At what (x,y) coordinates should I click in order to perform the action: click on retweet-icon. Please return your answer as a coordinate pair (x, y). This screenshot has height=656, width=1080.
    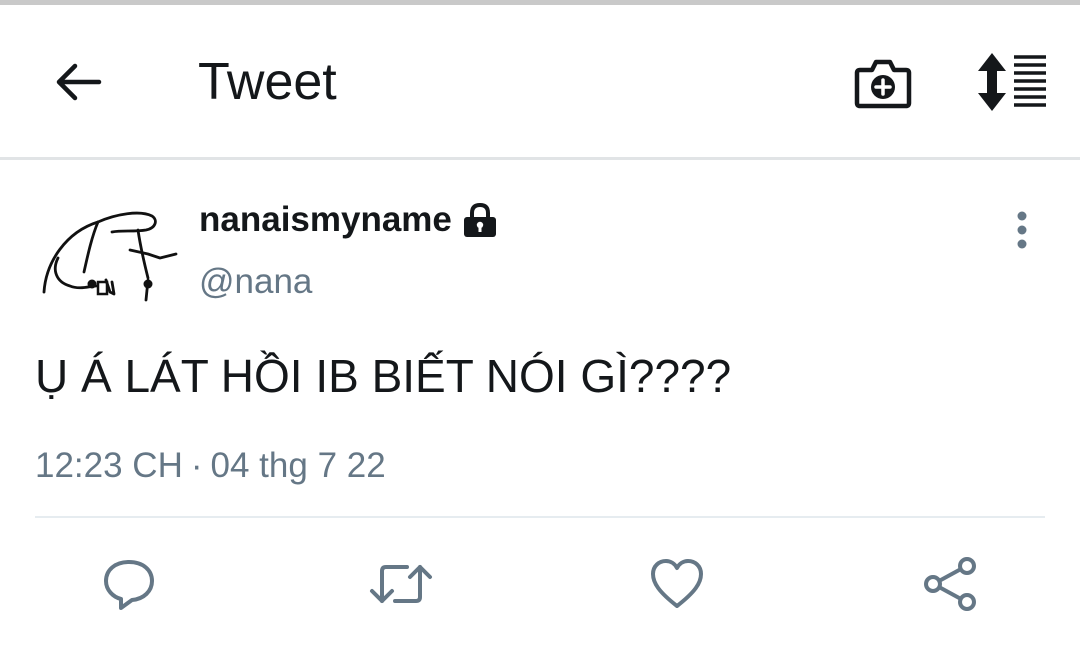
    Looking at the image, I should click on (401, 584).